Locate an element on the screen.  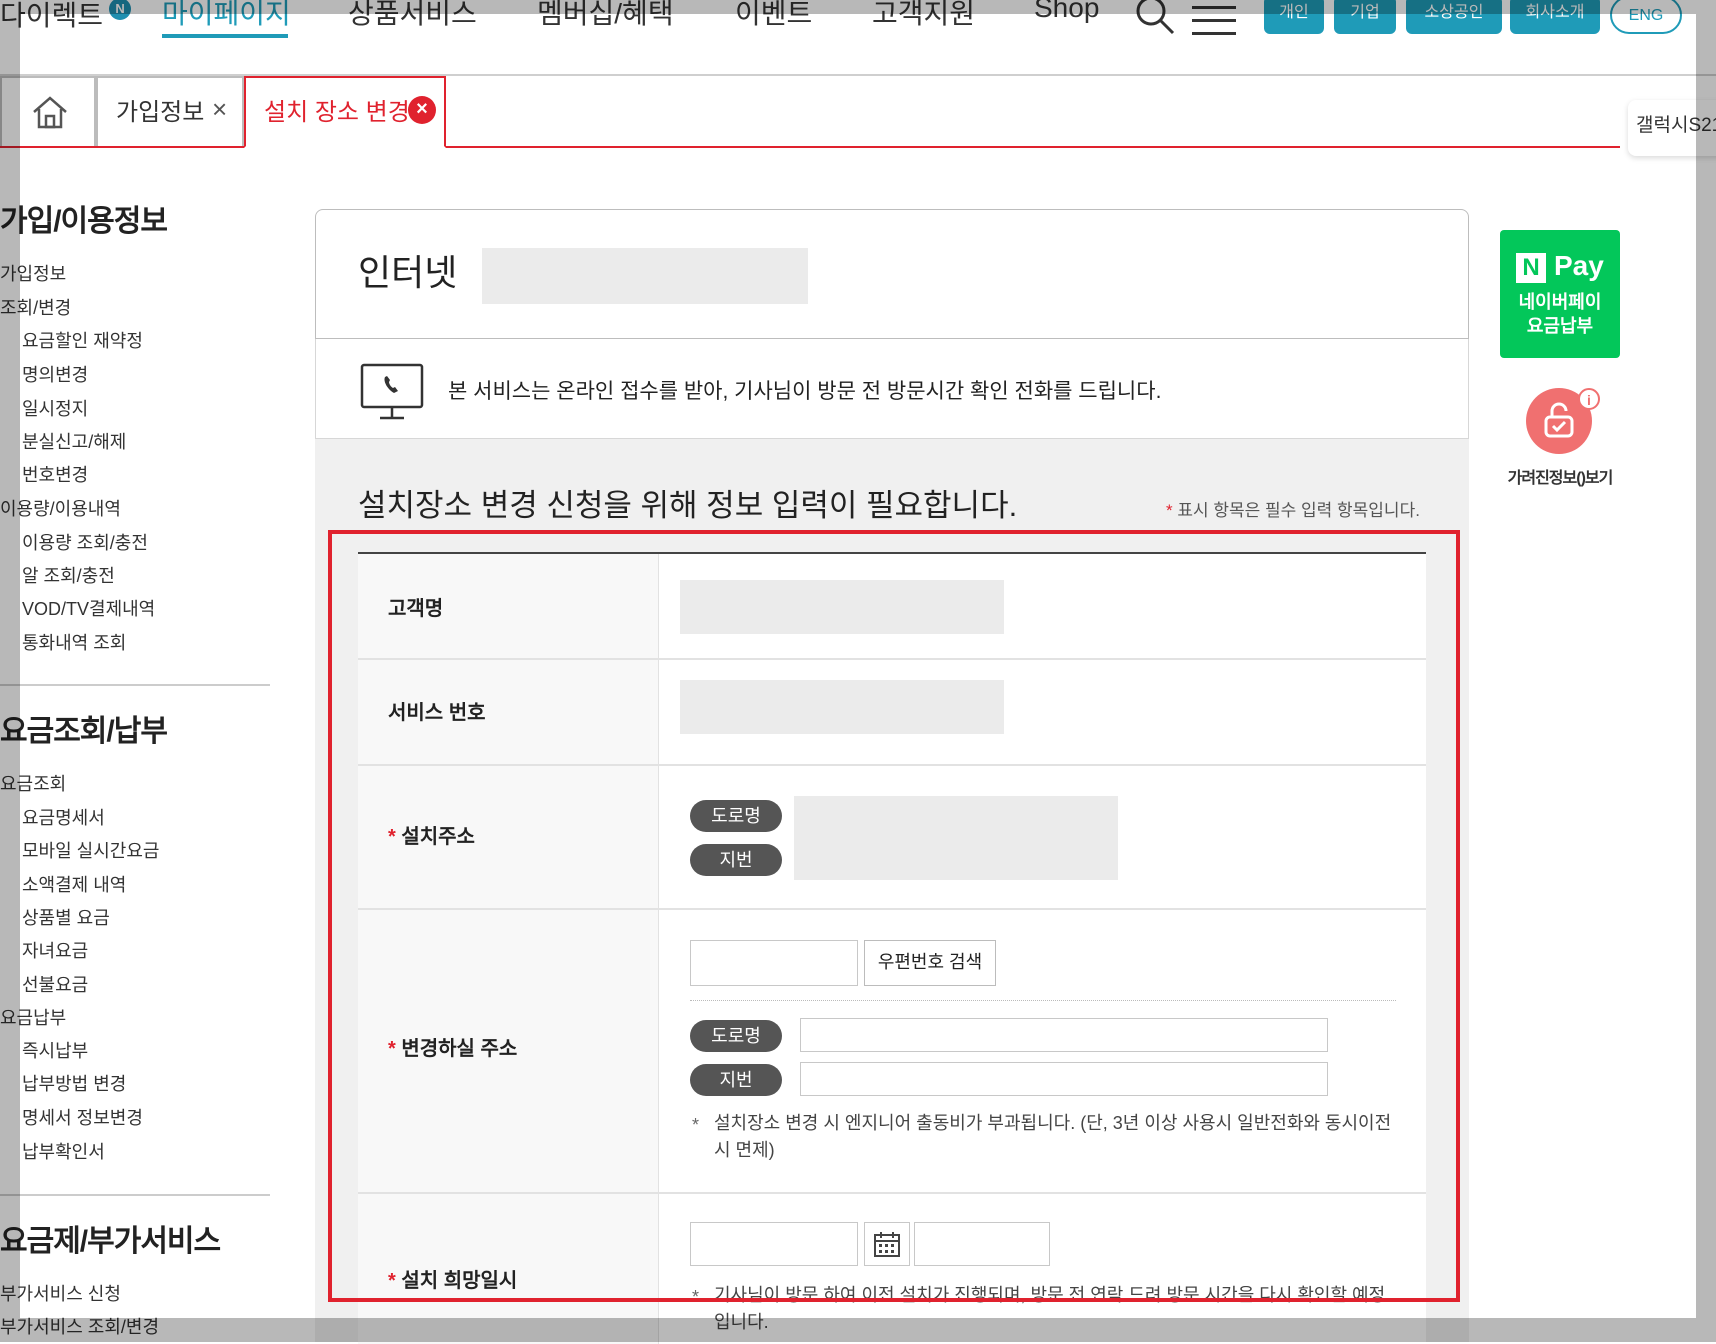
segment-personal: 개인 is located at coordinates (1294, 17).